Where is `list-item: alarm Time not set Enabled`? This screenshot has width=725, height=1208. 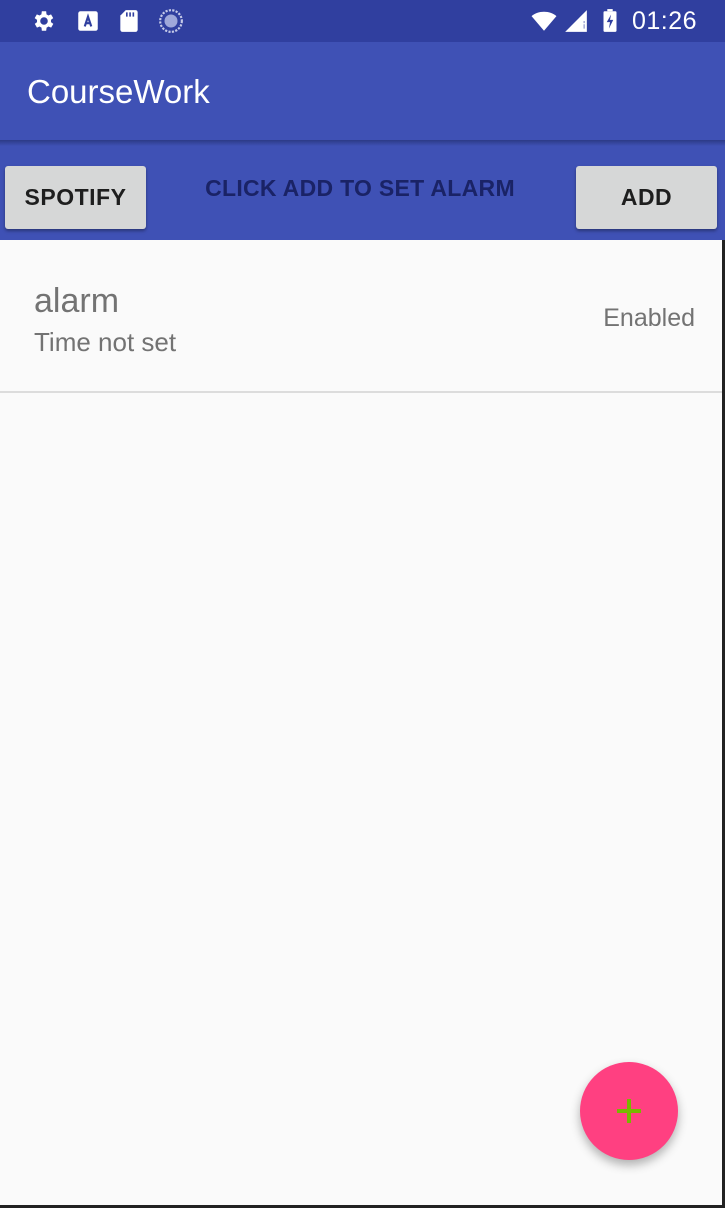 list-item: alarm Time not set Enabled is located at coordinates (362, 316).